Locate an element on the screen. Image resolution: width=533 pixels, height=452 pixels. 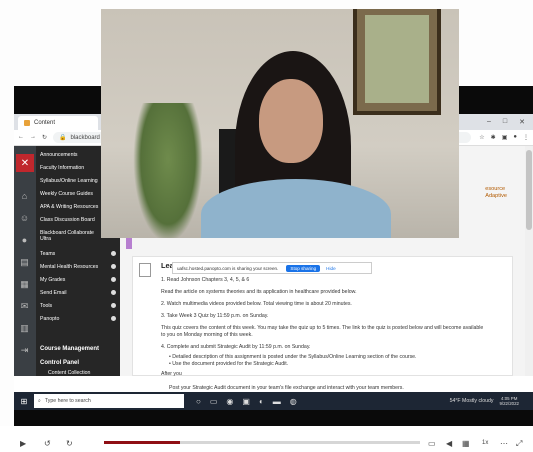
minimize-button: – is located at coordinates (489, 122).